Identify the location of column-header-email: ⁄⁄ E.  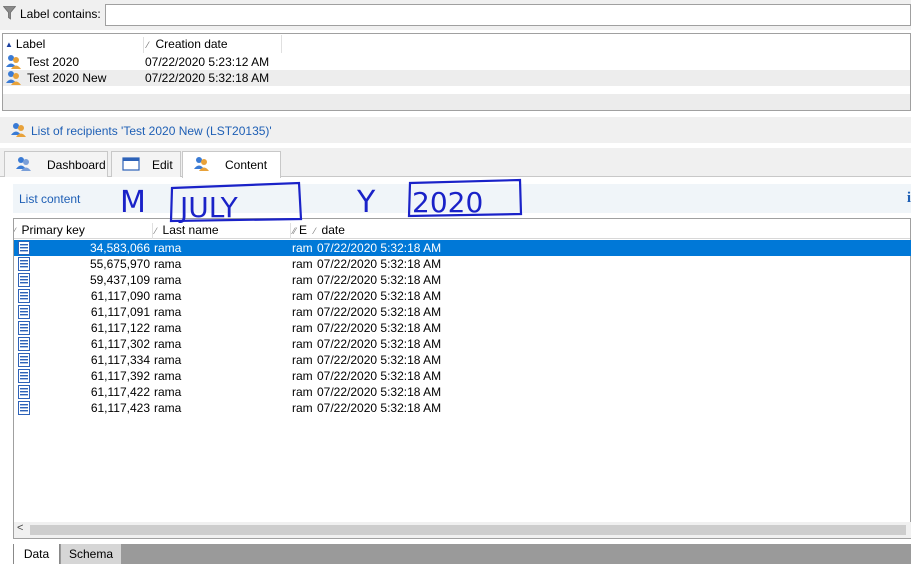
(301, 231).